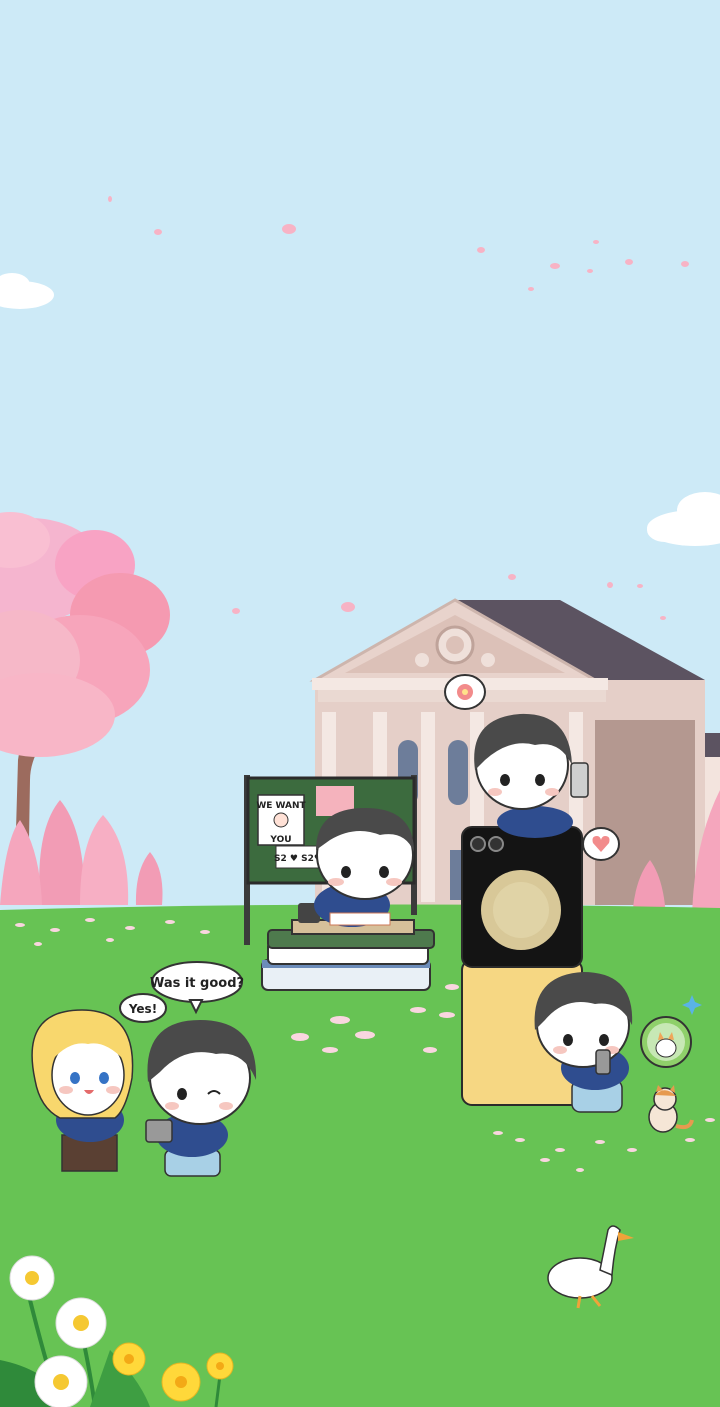  I want to click on poster-line2: YOU, so click(280, 840).